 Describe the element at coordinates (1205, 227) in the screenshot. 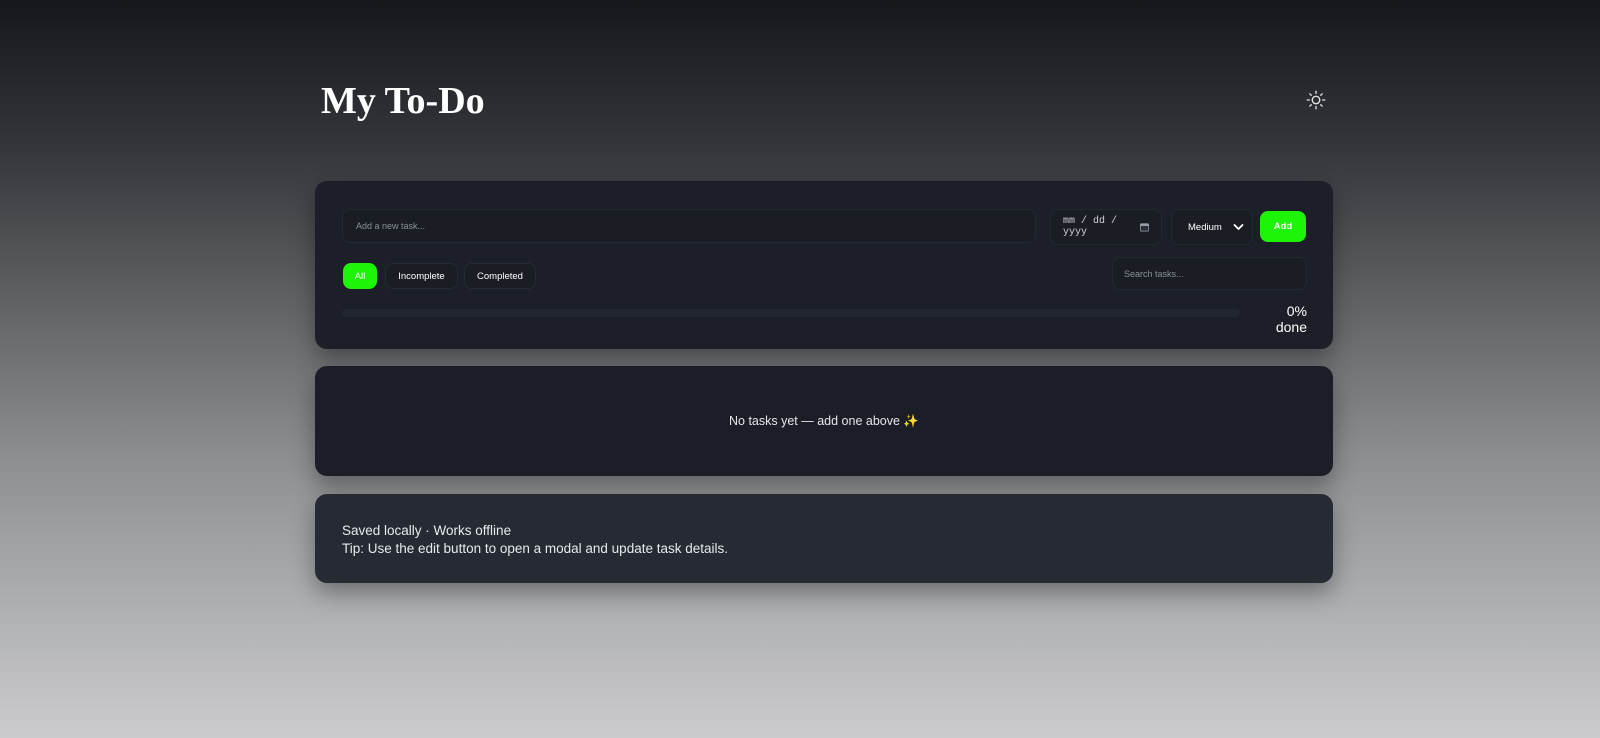

I see `priority-selected-value: Medium` at that location.